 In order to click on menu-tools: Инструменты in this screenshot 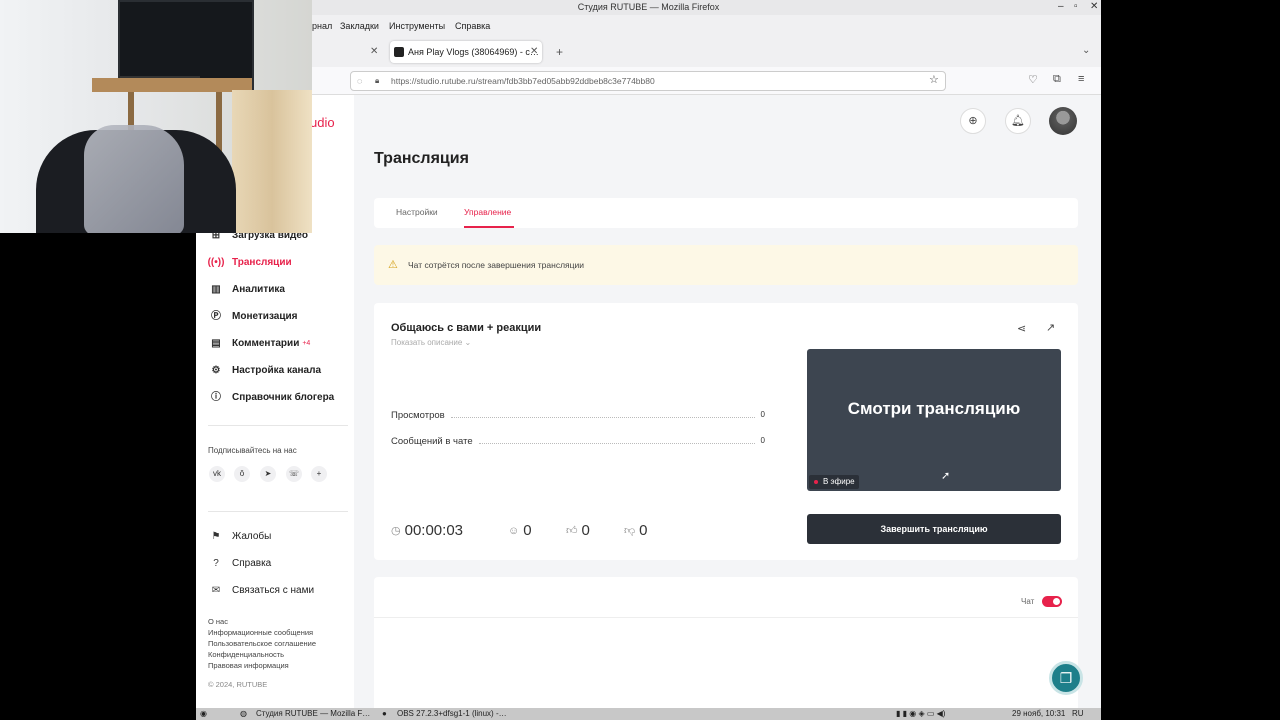, I will do `click(417, 26)`.